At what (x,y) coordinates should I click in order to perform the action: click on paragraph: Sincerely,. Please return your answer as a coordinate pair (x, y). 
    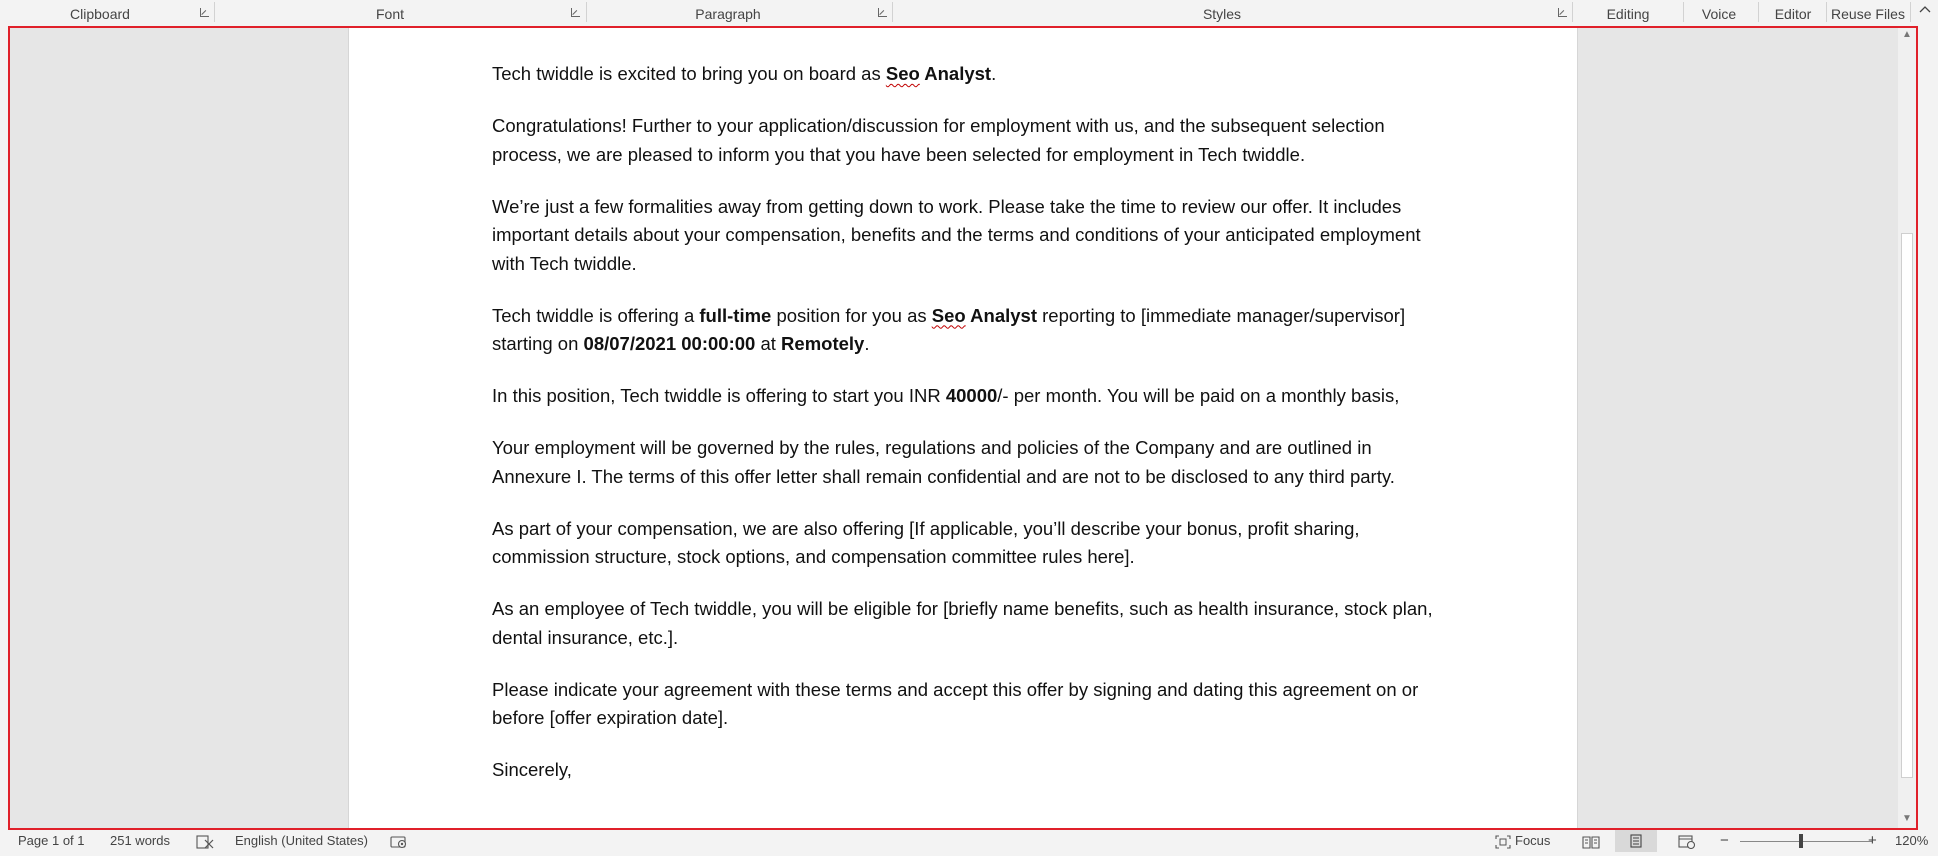
    Looking at the image, I should click on (972, 770).